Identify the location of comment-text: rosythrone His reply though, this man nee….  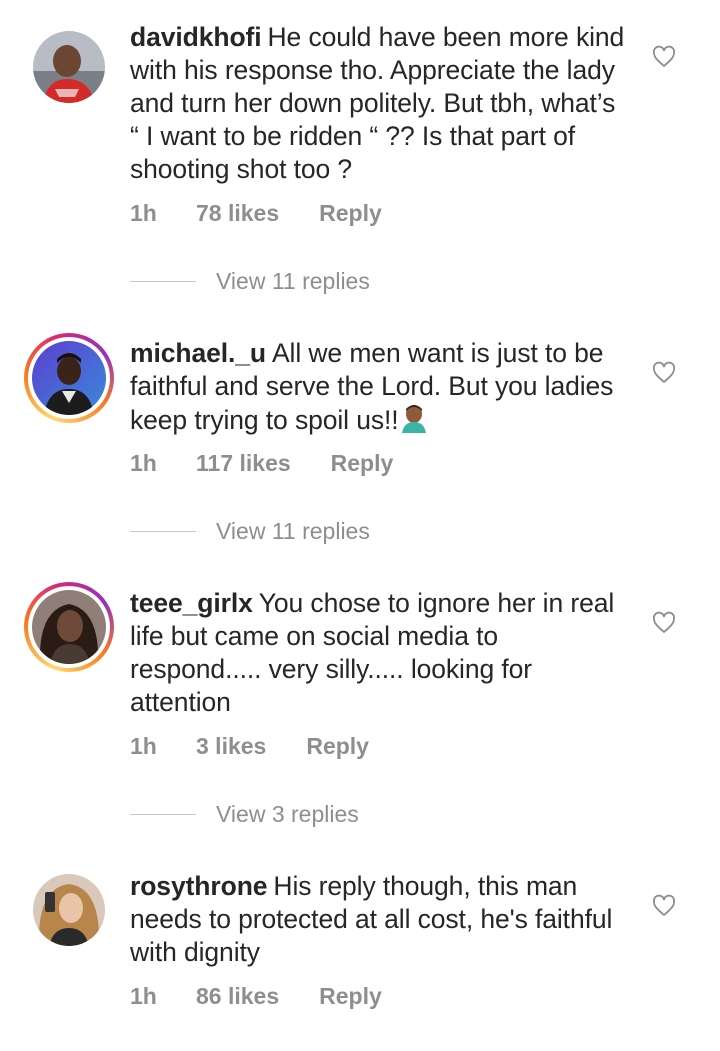
(380, 919).